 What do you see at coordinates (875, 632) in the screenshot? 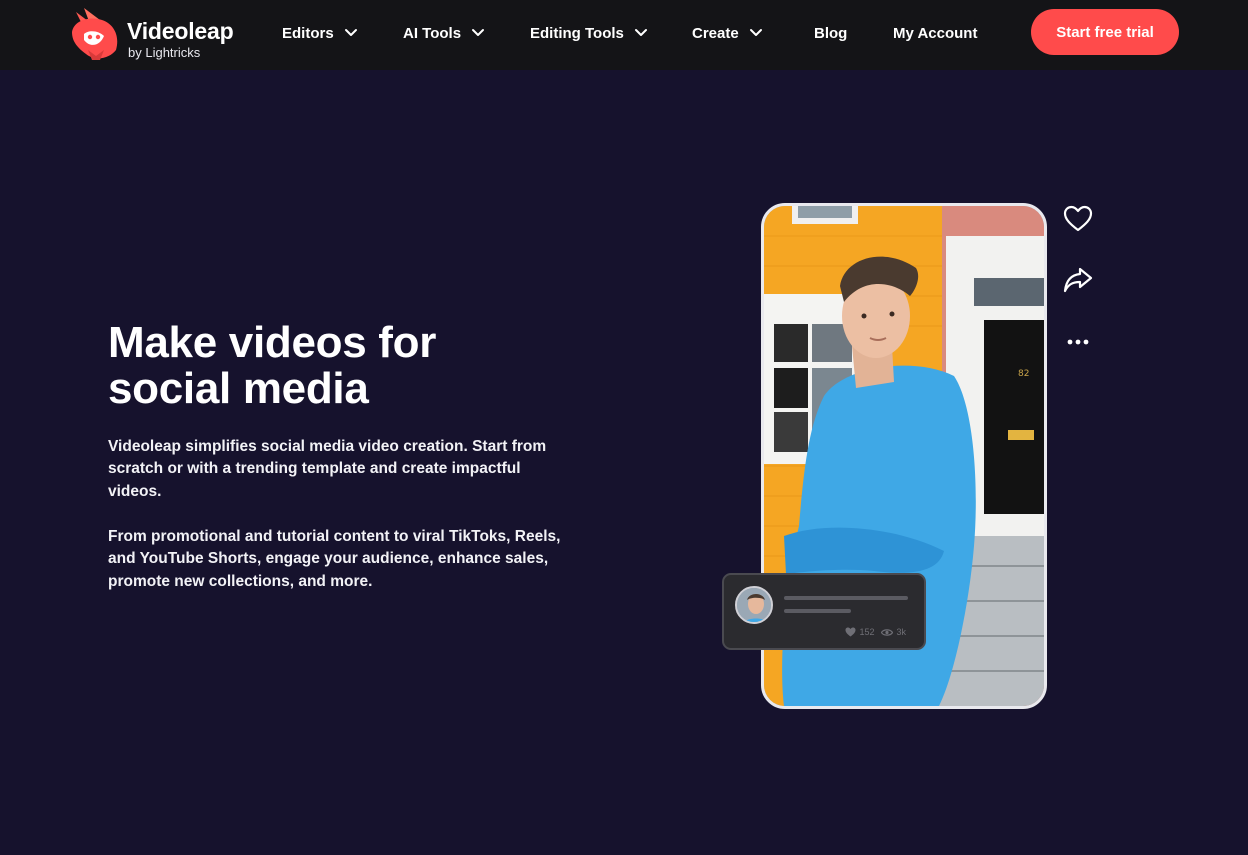
I see `comment-stats: 152 3k` at bounding box center [875, 632].